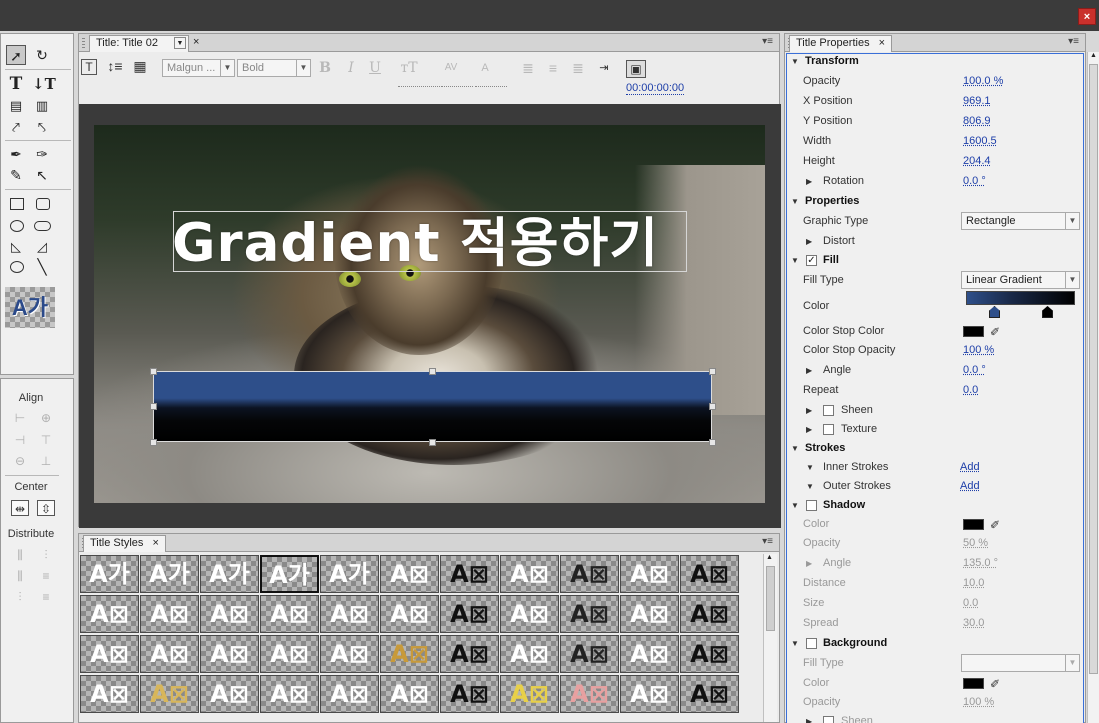 The height and width of the screenshot is (723, 1099). What do you see at coordinates (1020, 221) in the screenshot?
I see `graphic-type-select: Rectangle ▼` at bounding box center [1020, 221].